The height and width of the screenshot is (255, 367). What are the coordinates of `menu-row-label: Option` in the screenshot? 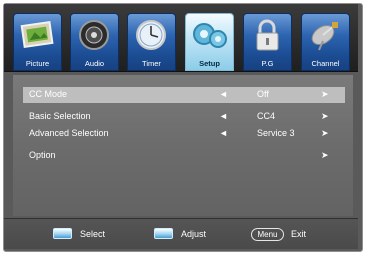 It's located at (42, 155).